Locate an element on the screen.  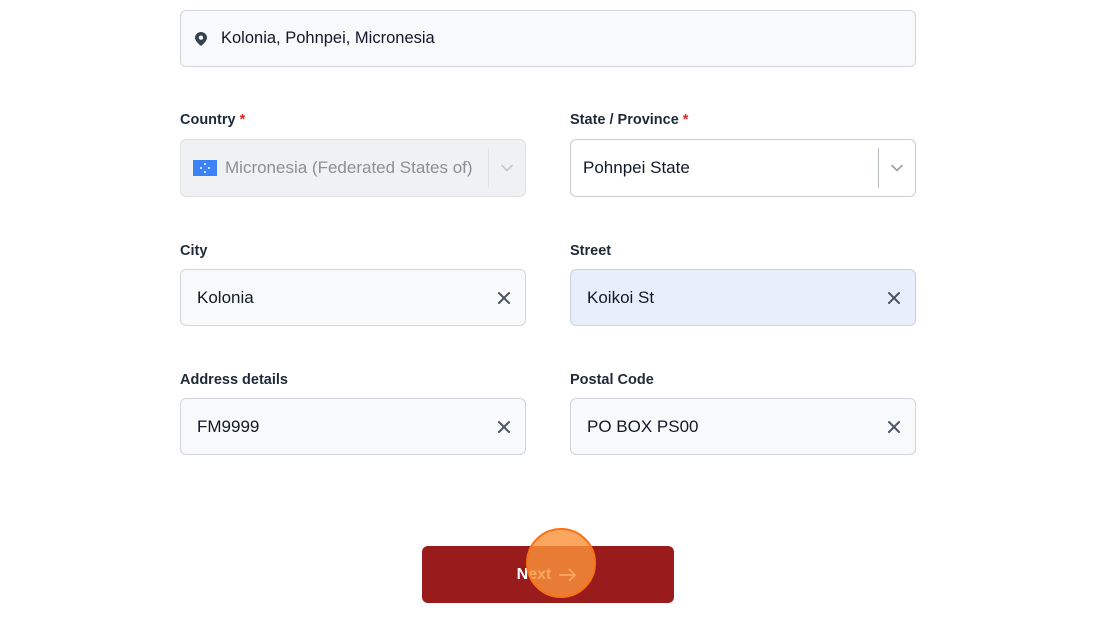
next-button: Next is located at coordinates (548, 574).